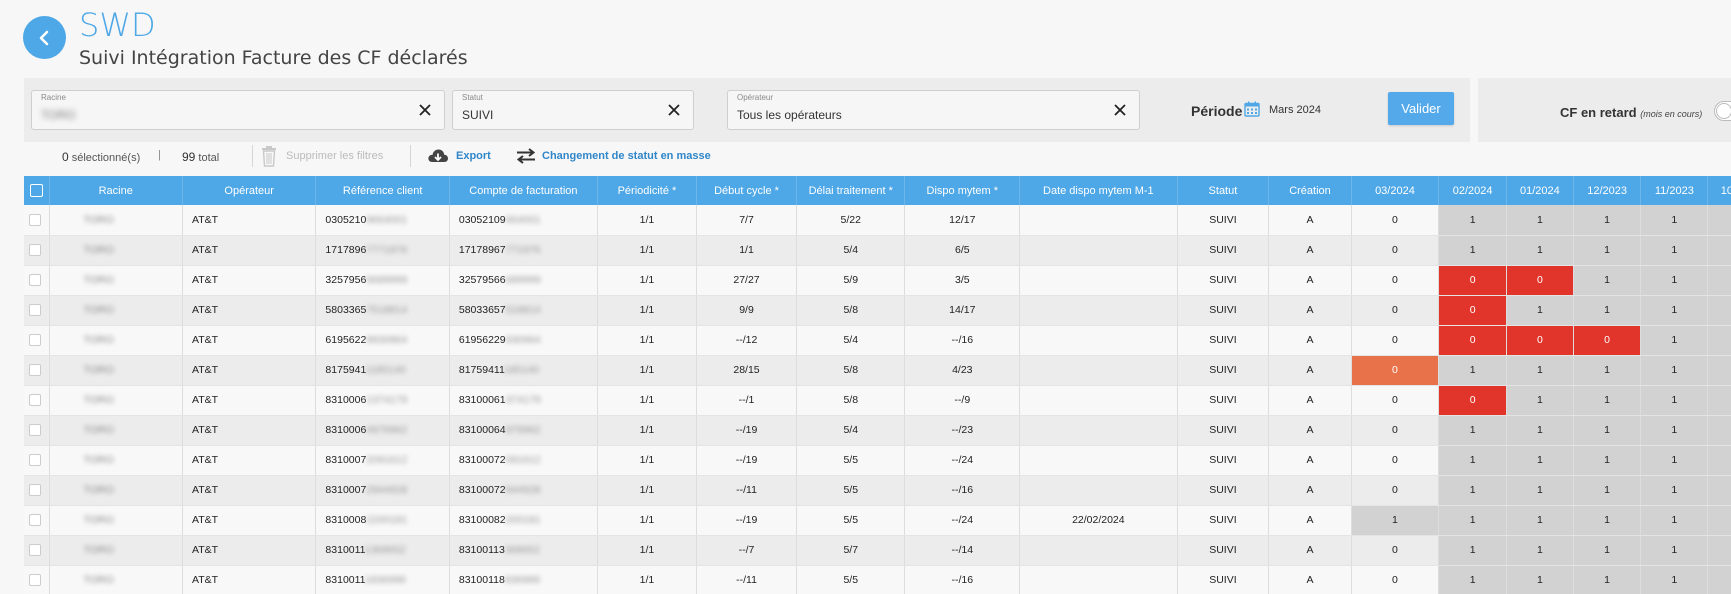  What do you see at coordinates (526, 156) in the screenshot?
I see `swap-arrows-icon` at bounding box center [526, 156].